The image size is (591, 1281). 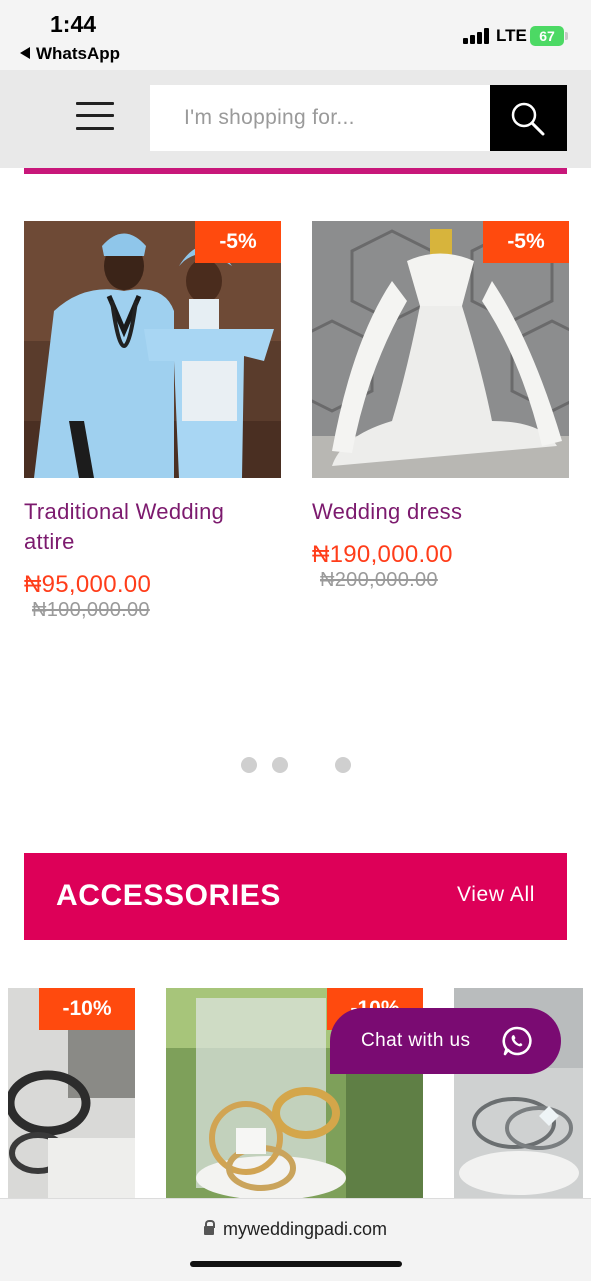 What do you see at coordinates (71, 1093) in the screenshot?
I see `accessory-product-image: -10%` at bounding box center [71, 1093].